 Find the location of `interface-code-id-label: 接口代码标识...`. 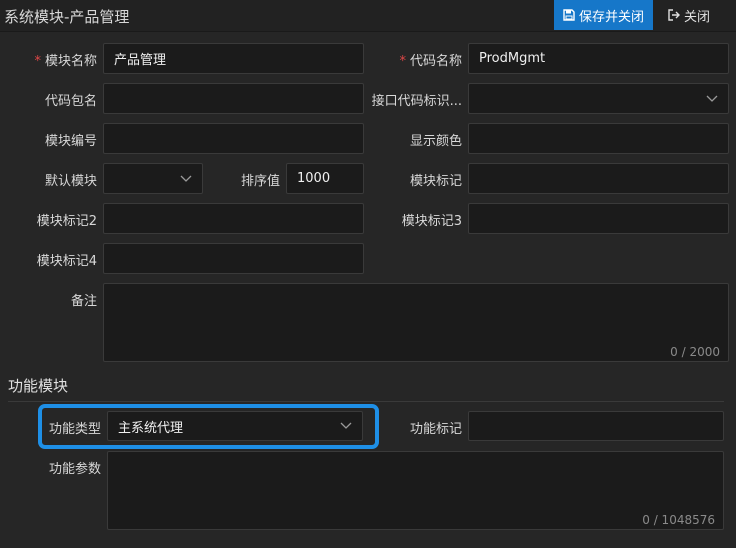

interface-code-id-label: 接口代码标识... is located at coordinates (416, 101).